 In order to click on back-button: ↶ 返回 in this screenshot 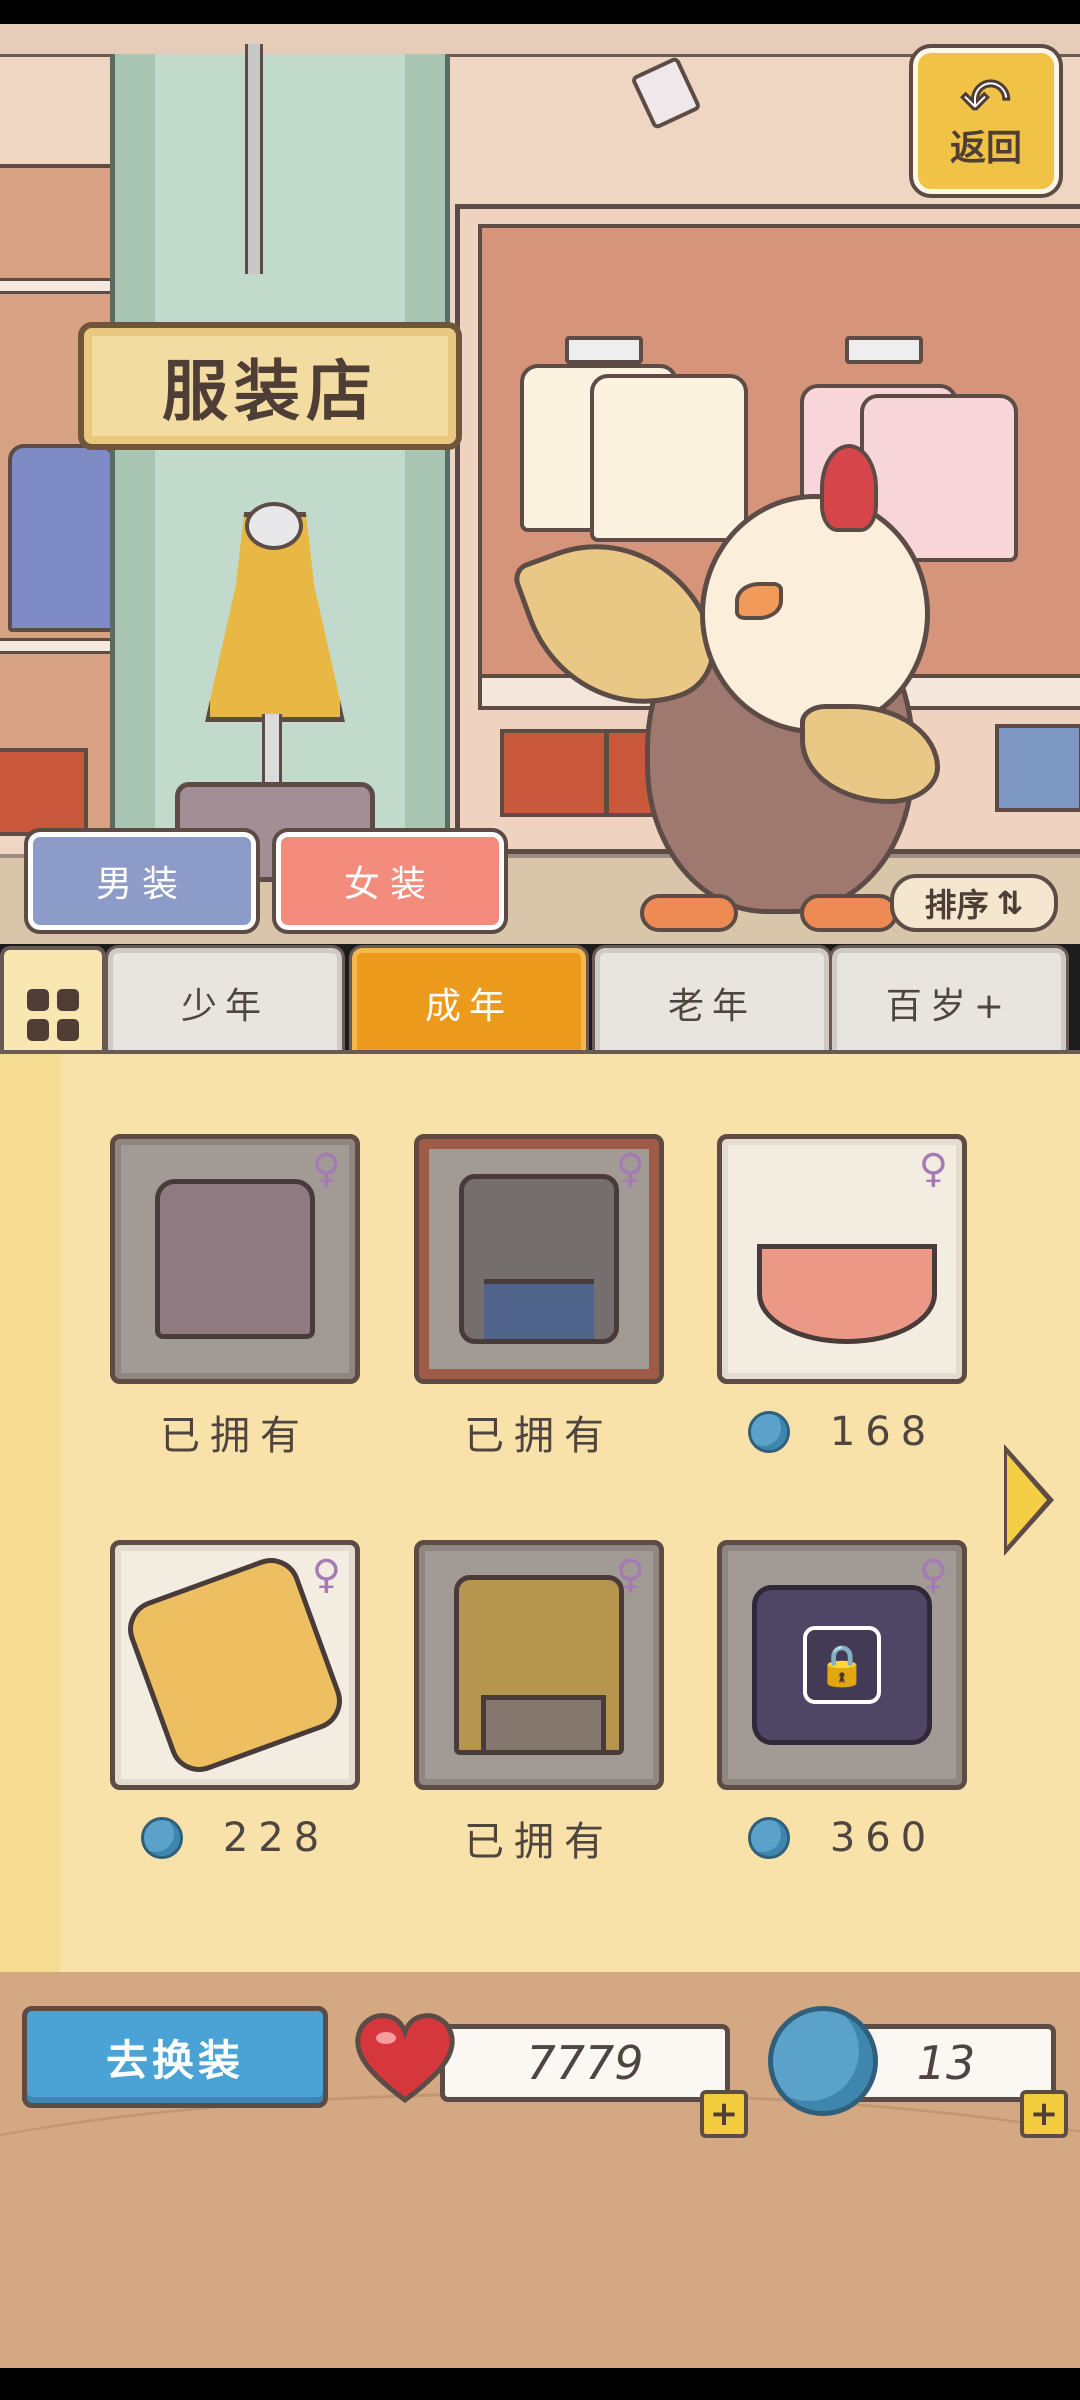, I will do `click(986, 121)`.